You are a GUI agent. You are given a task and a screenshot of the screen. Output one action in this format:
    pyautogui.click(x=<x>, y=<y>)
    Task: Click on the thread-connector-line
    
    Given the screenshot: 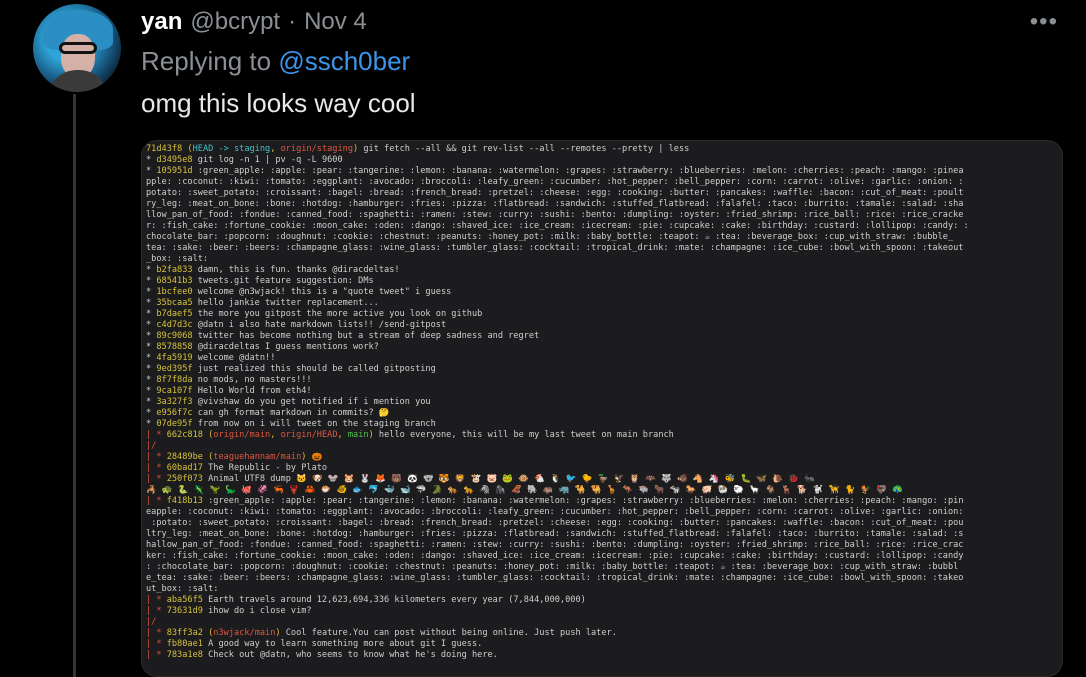 What is the action you would take?
    pyautogui.click(x=74, y=385)
    